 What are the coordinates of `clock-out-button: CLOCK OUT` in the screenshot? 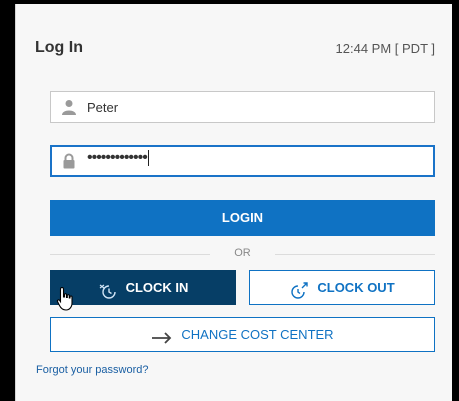 It's located at (342, 287).